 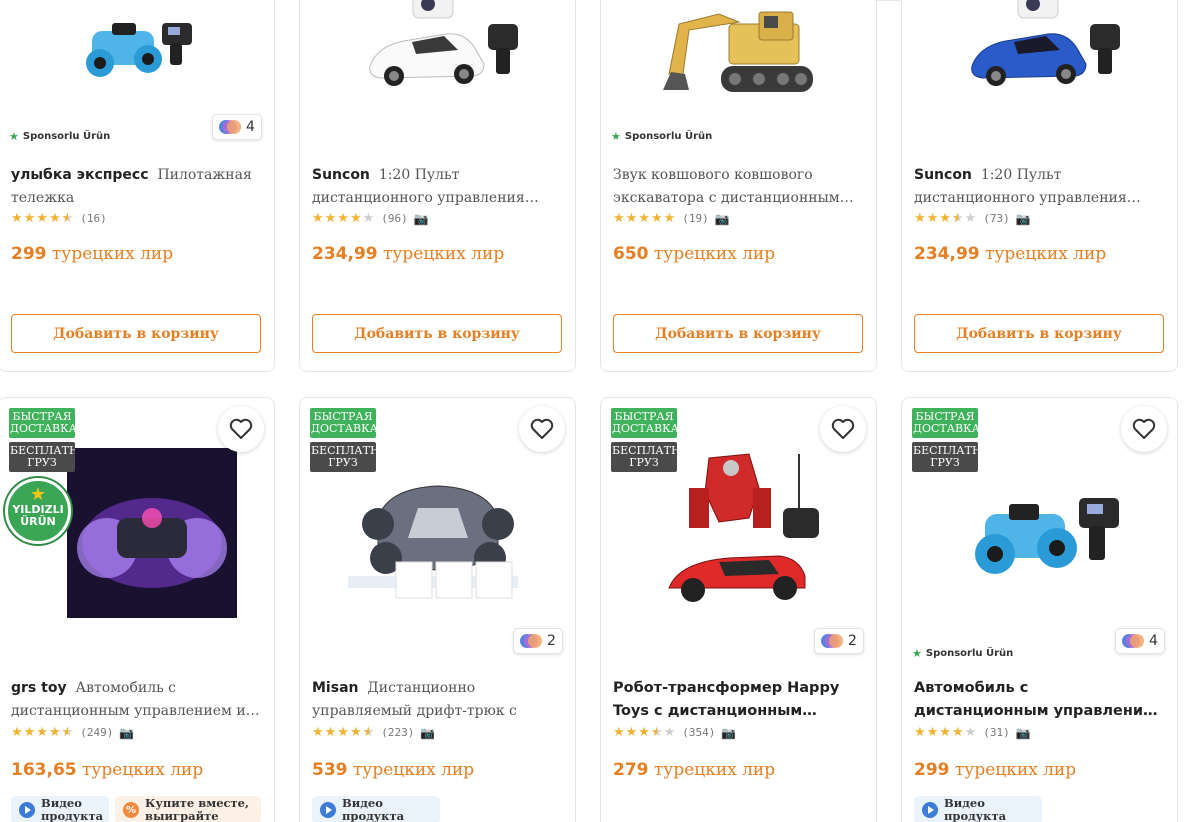 I want to click on buy-together-chip: % Купите вместе, выиграйте, so click(x=188, y=809).